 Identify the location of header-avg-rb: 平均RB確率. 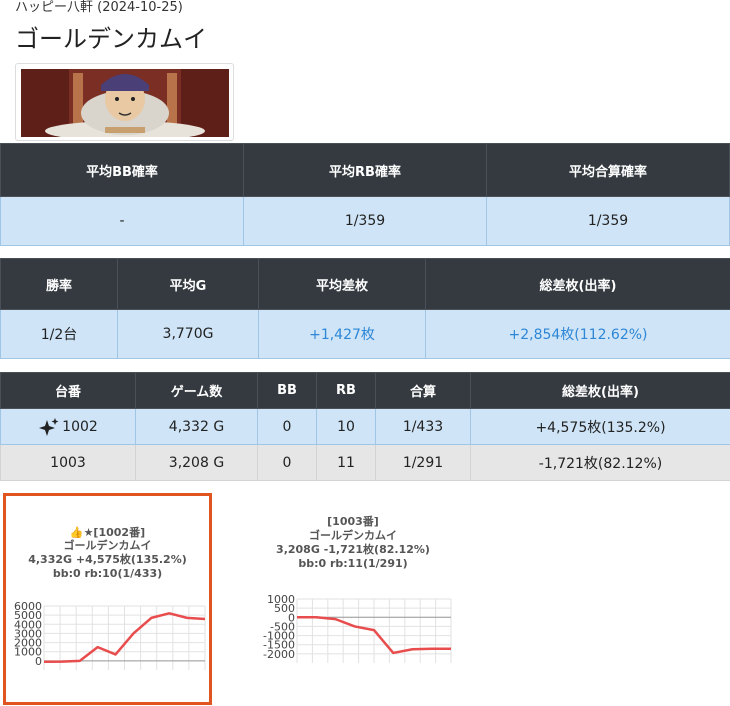
(365, 170).